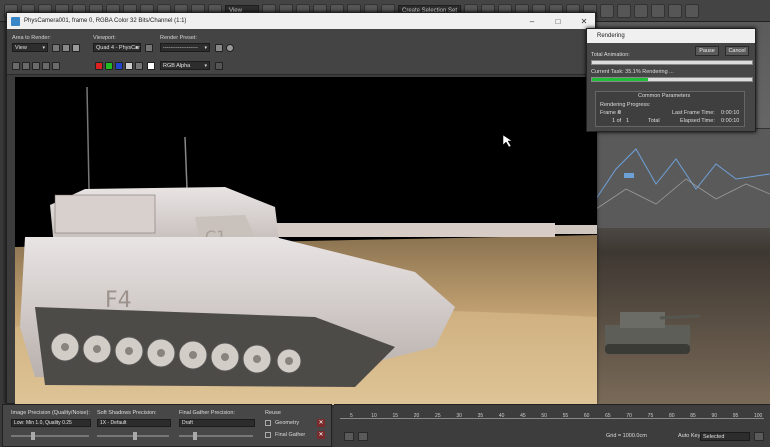 This screenshot has width=770, height=447. I want to click on timeline-tick-label: 35, so click(480, 416).